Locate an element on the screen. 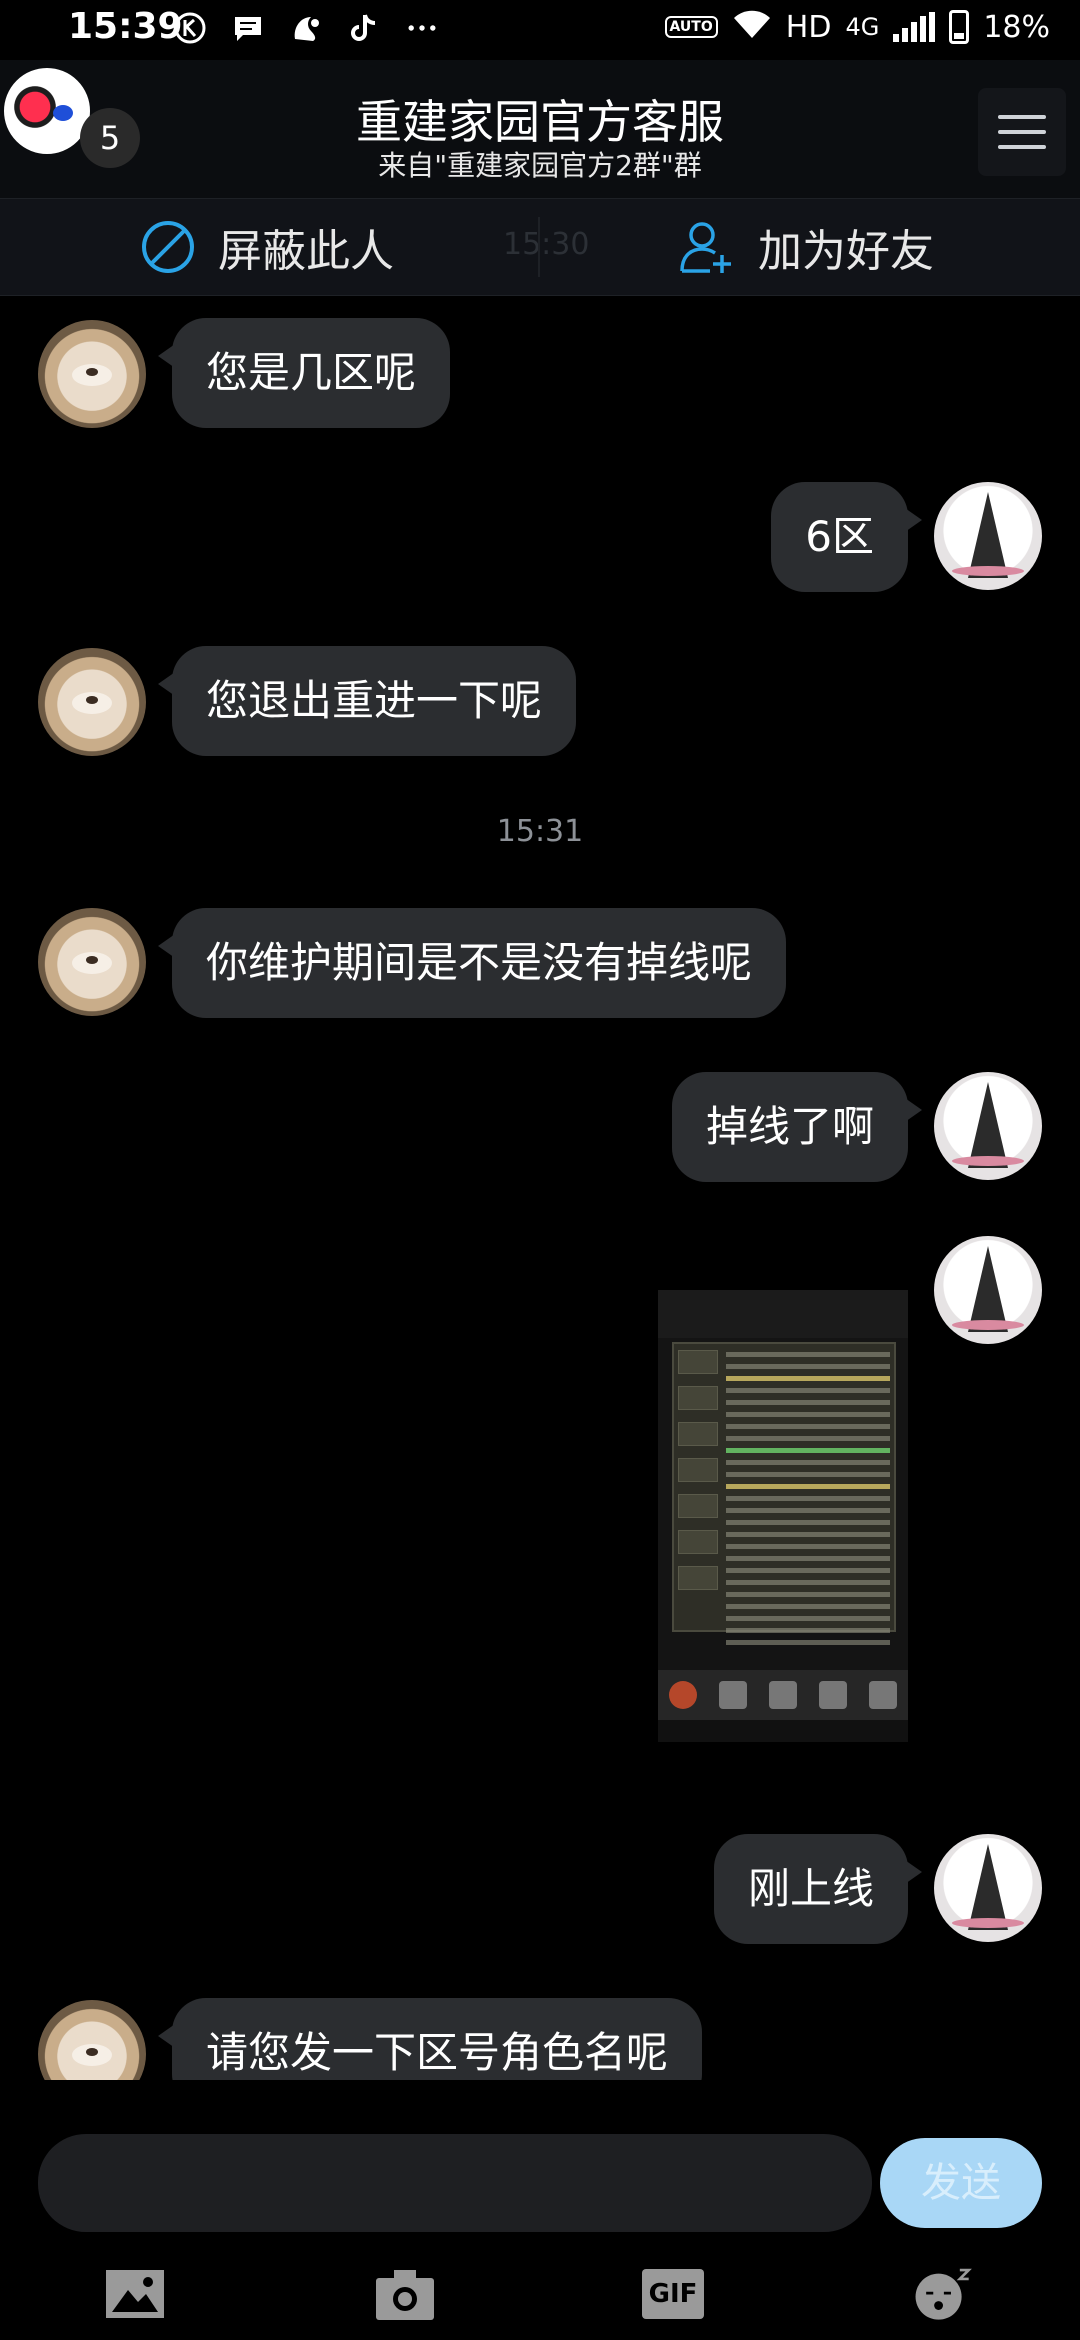  stranger-action-bar: 屏蔽此人 15:30 加为好友 is located at coordinates (540, 247).